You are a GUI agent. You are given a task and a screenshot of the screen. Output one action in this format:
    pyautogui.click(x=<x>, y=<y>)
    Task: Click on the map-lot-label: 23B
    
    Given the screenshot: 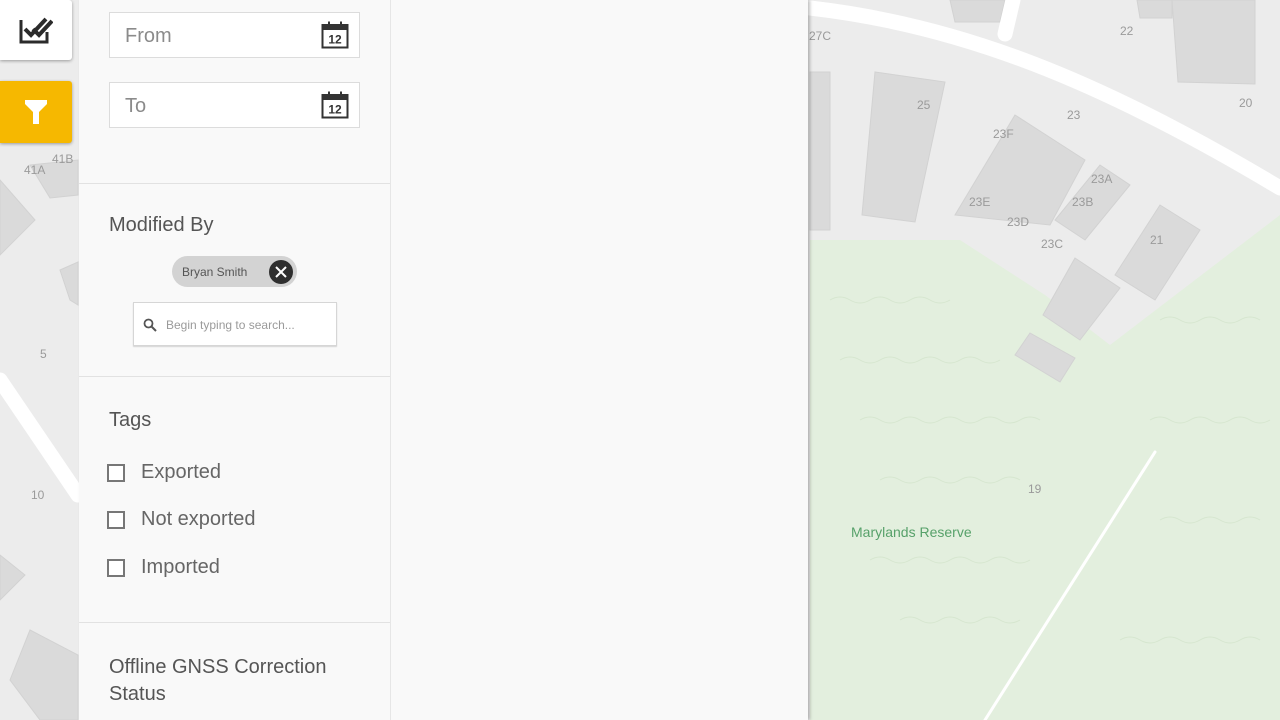 What is the action you would take?
    pyautogui.click(x=1083, y=202)
    